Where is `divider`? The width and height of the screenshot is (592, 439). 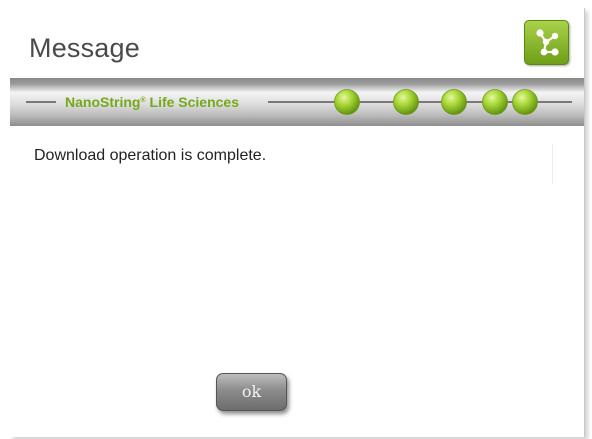
divider is located at coordinates (552, 164).